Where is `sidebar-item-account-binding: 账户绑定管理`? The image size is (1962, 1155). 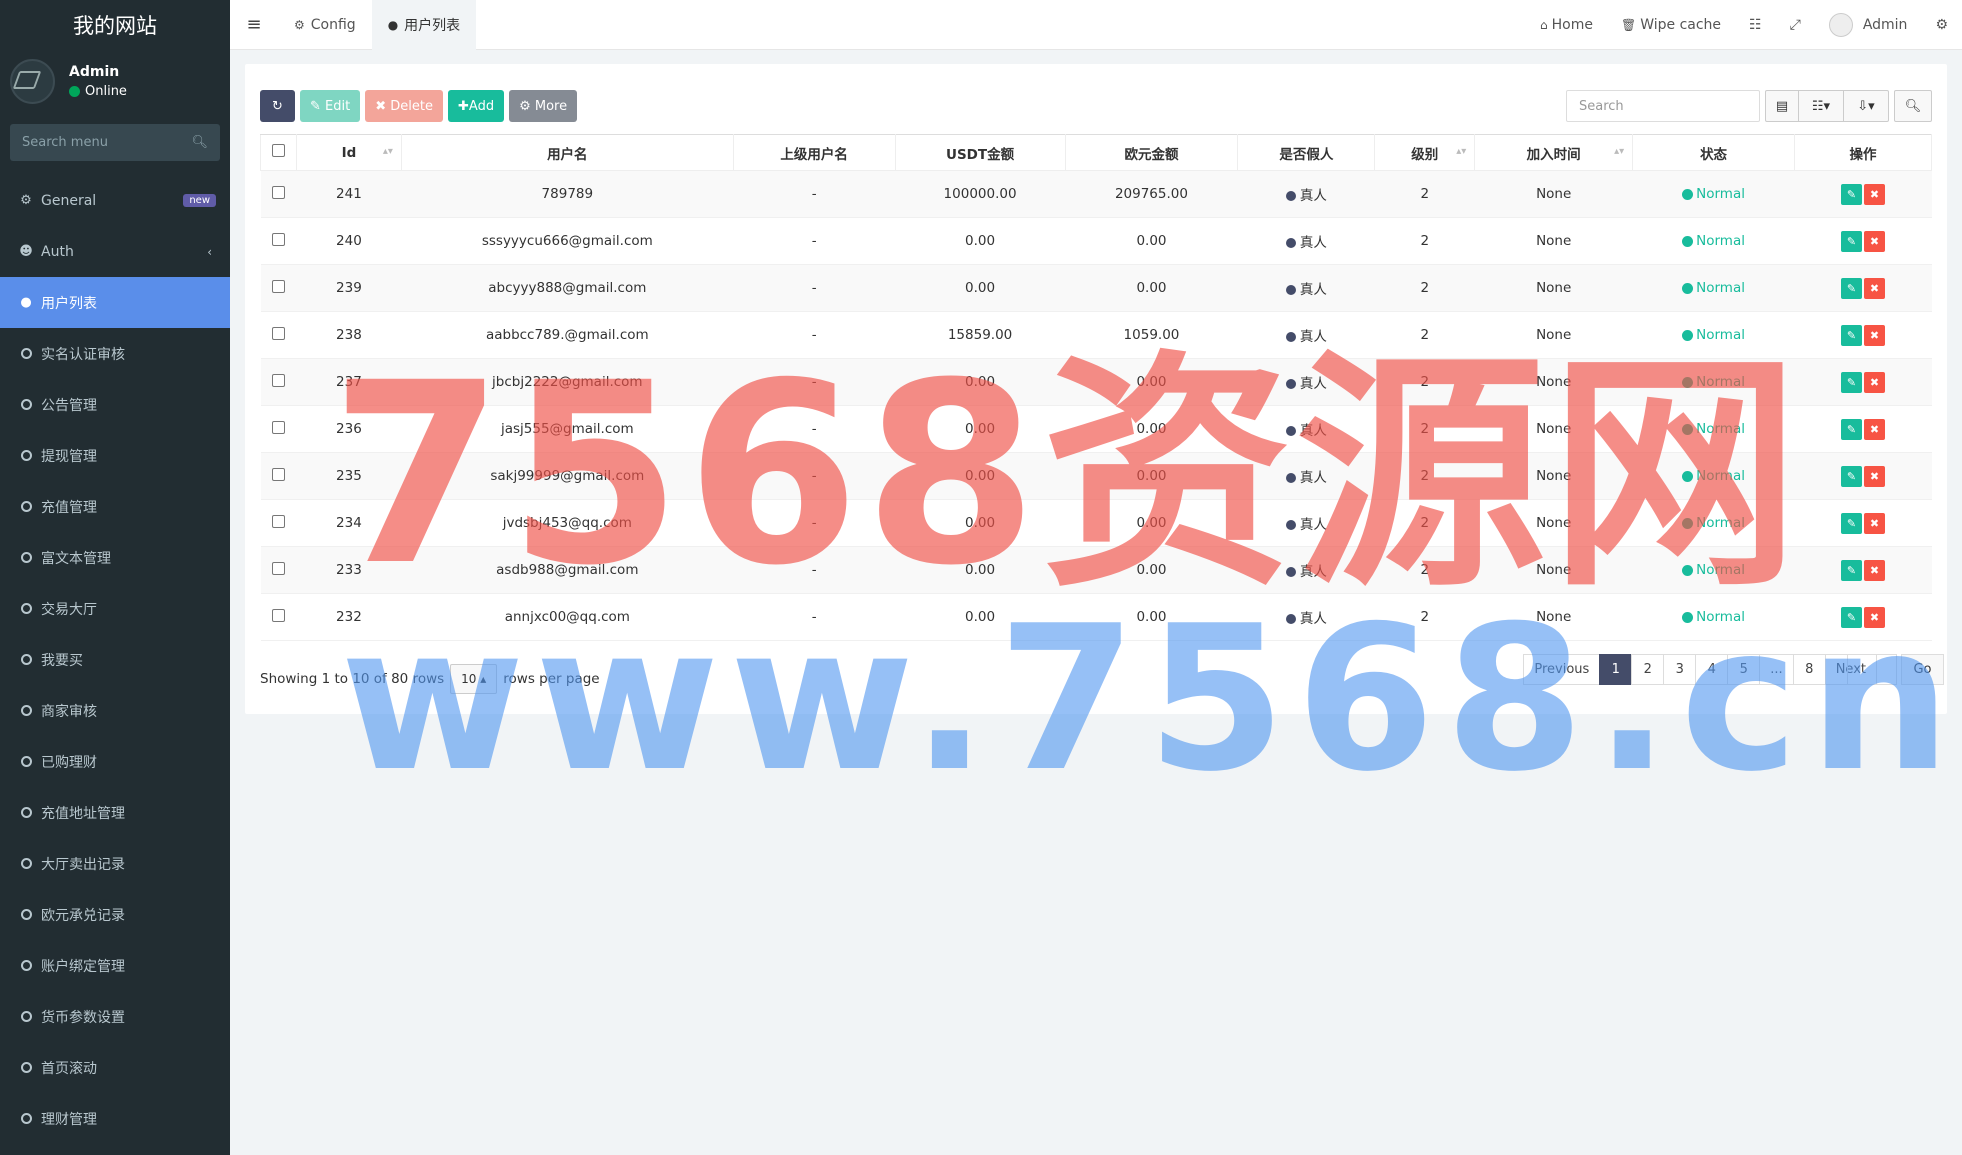
sidebar-item-account-binding: 账户绑定管理 is located at coordinates (115, 965).